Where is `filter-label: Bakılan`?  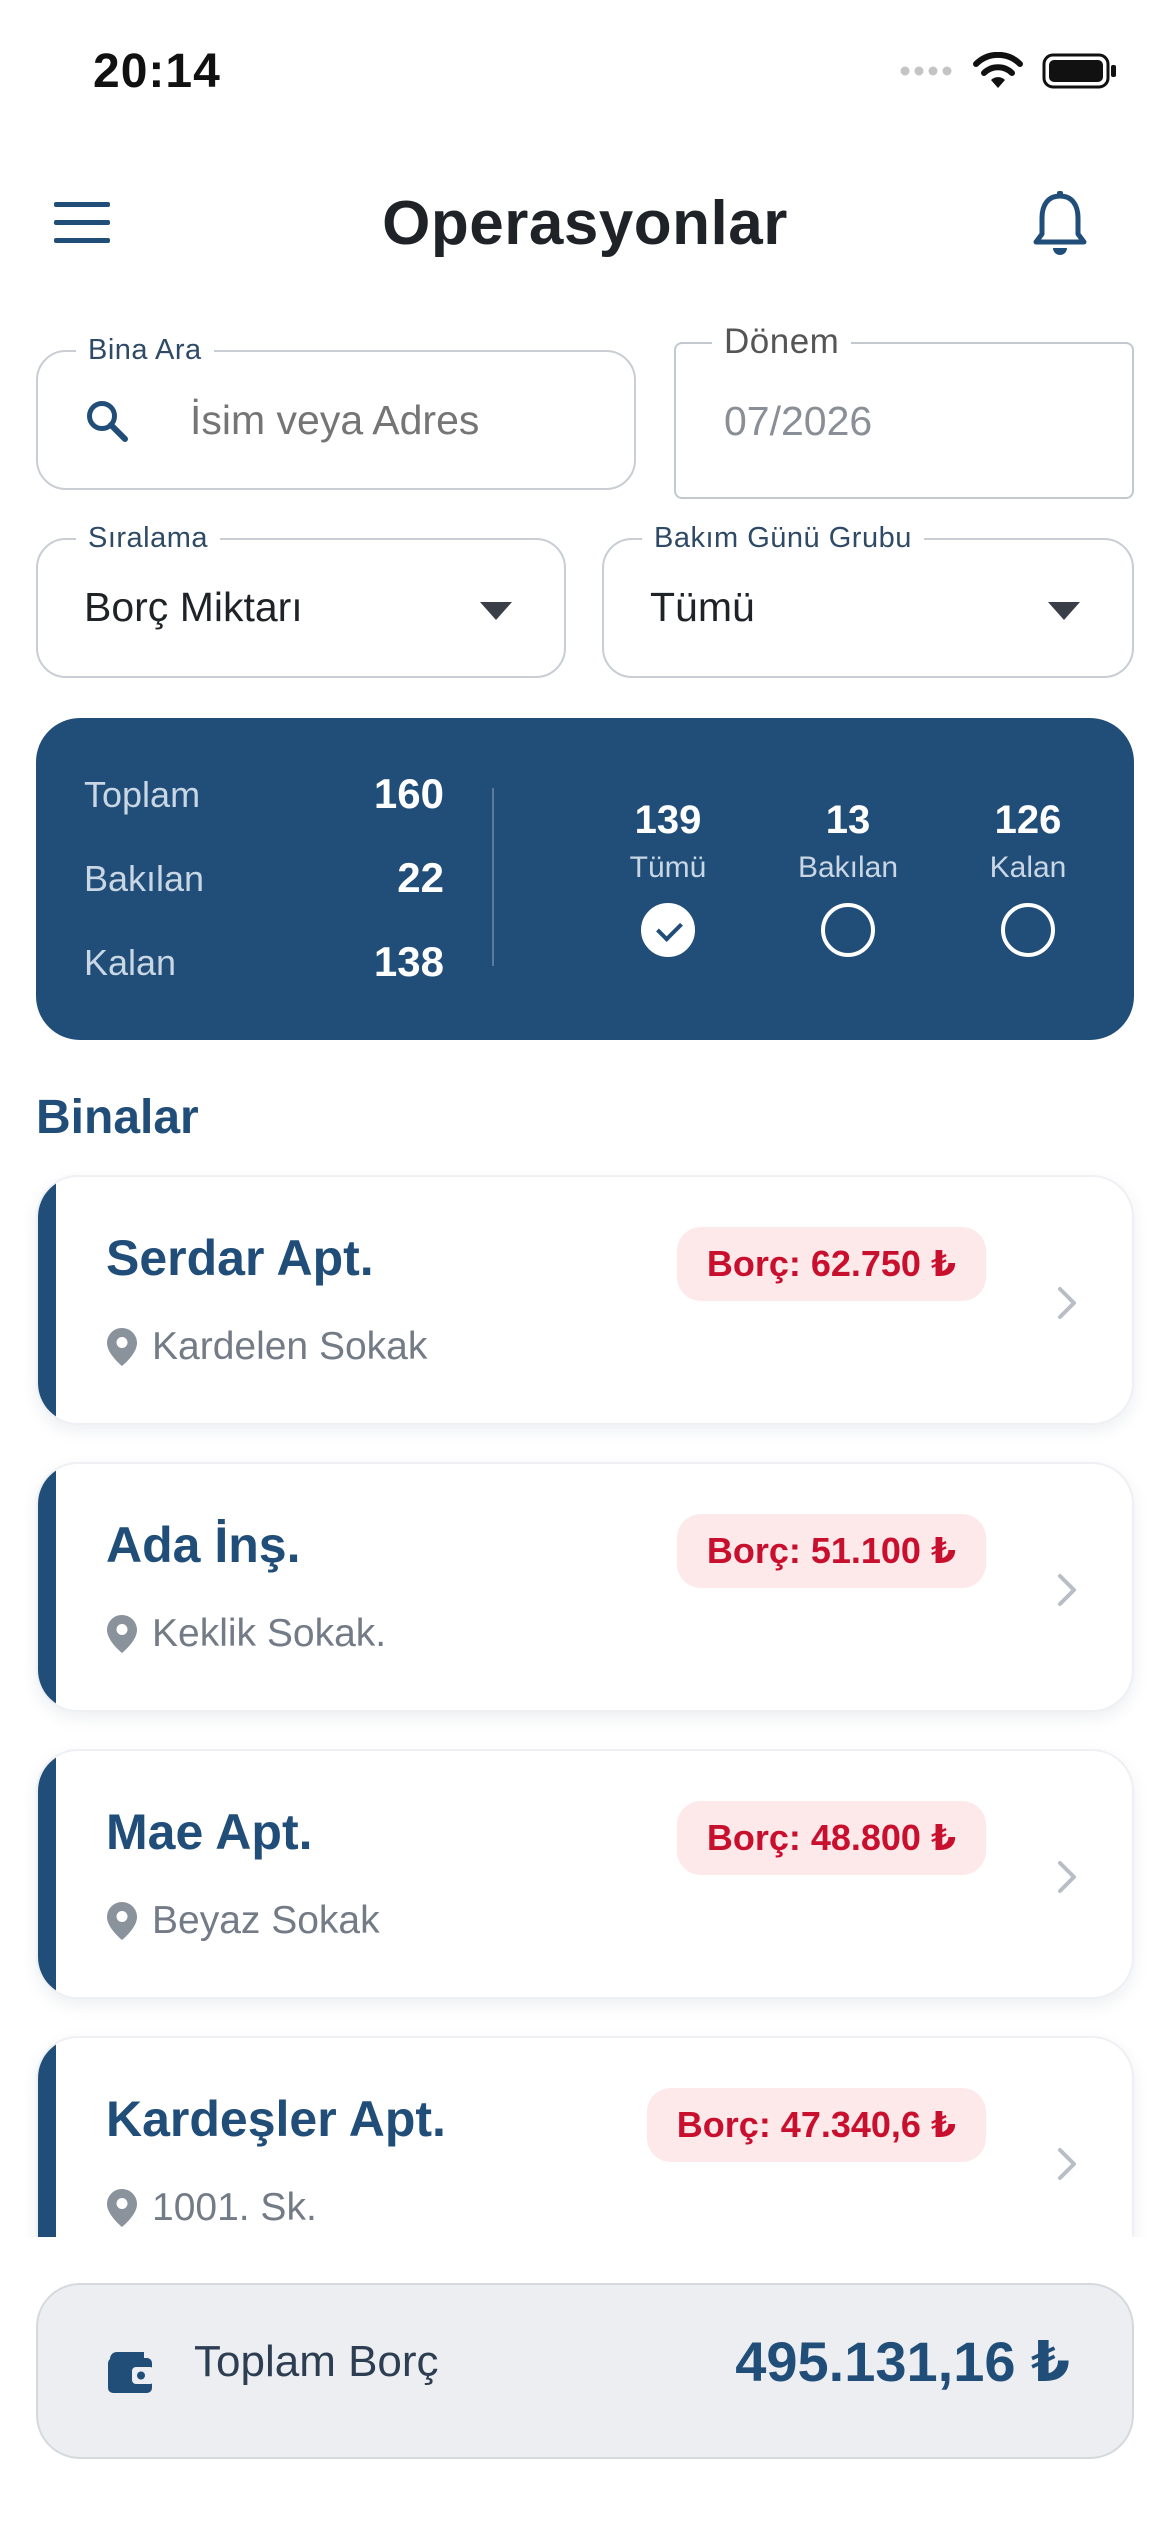
filter-label: Bakılan is located at coordinates (848, 867).